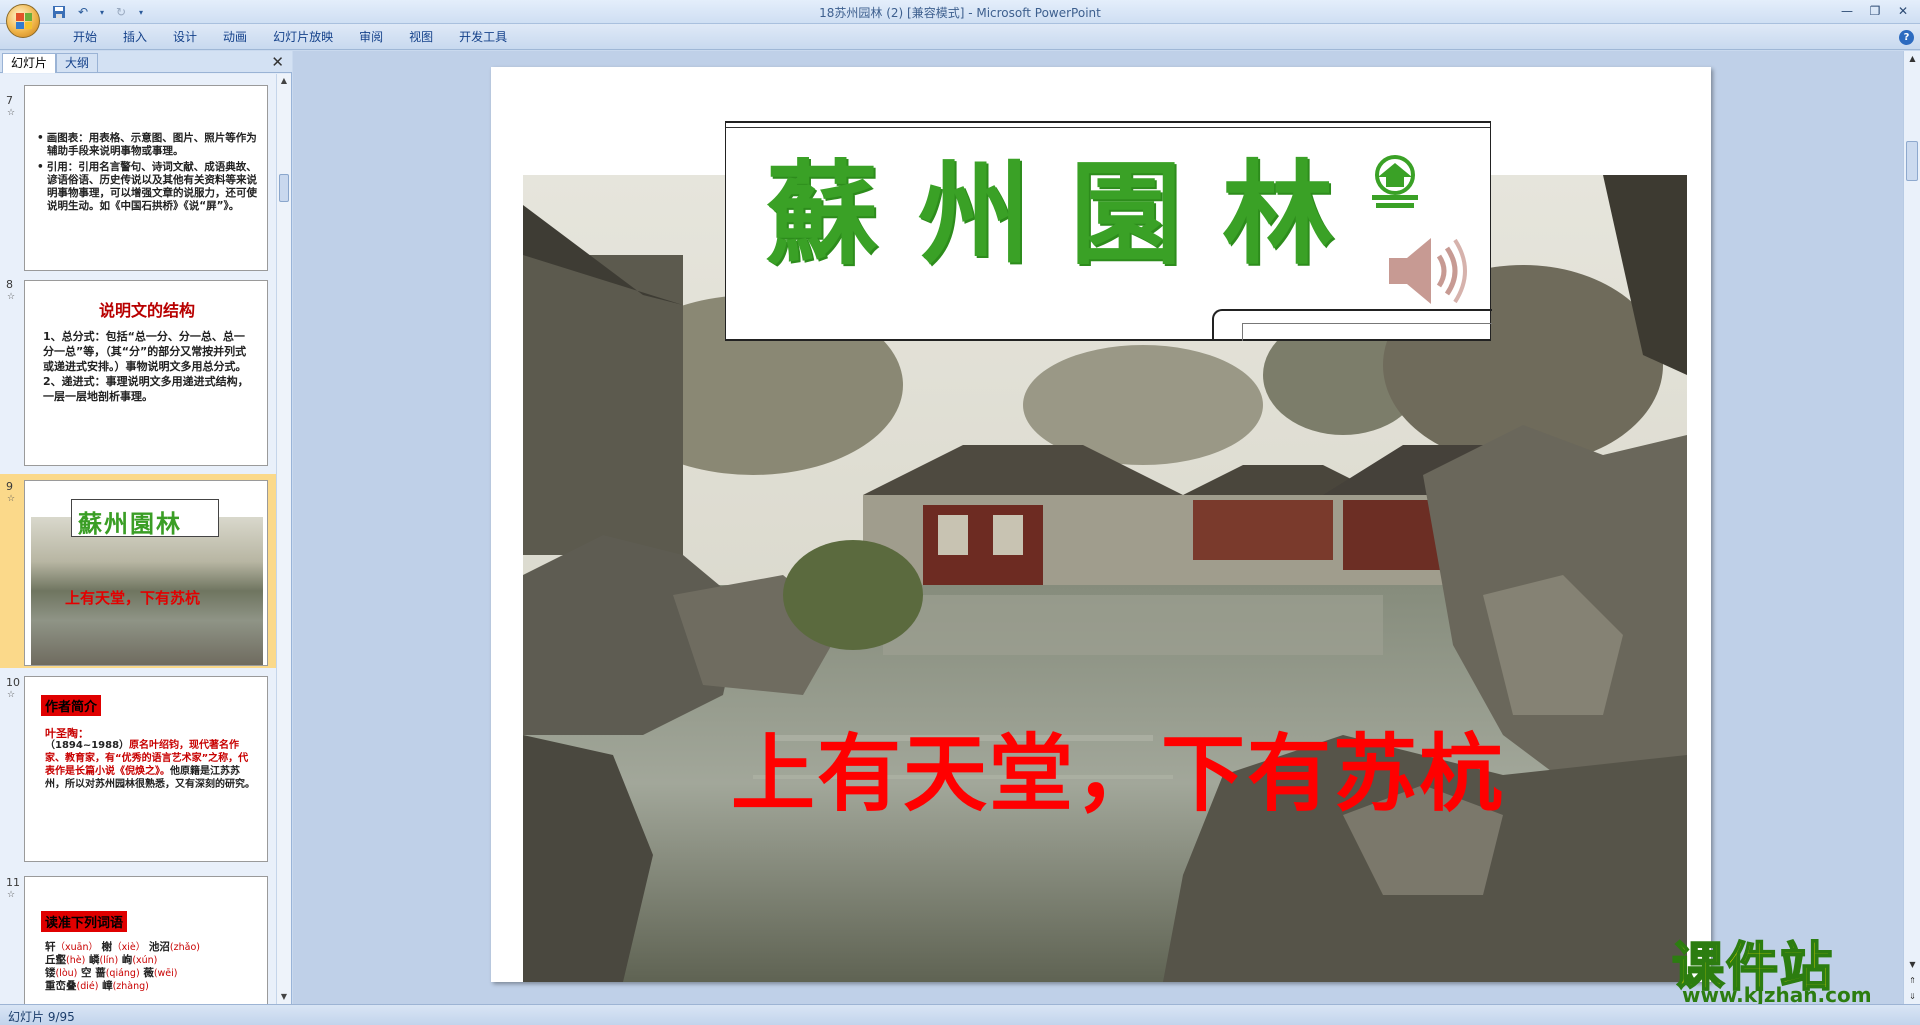 The image size is (1920, 1025). I want to click on tab-insert: 插入, so click(135, 37).